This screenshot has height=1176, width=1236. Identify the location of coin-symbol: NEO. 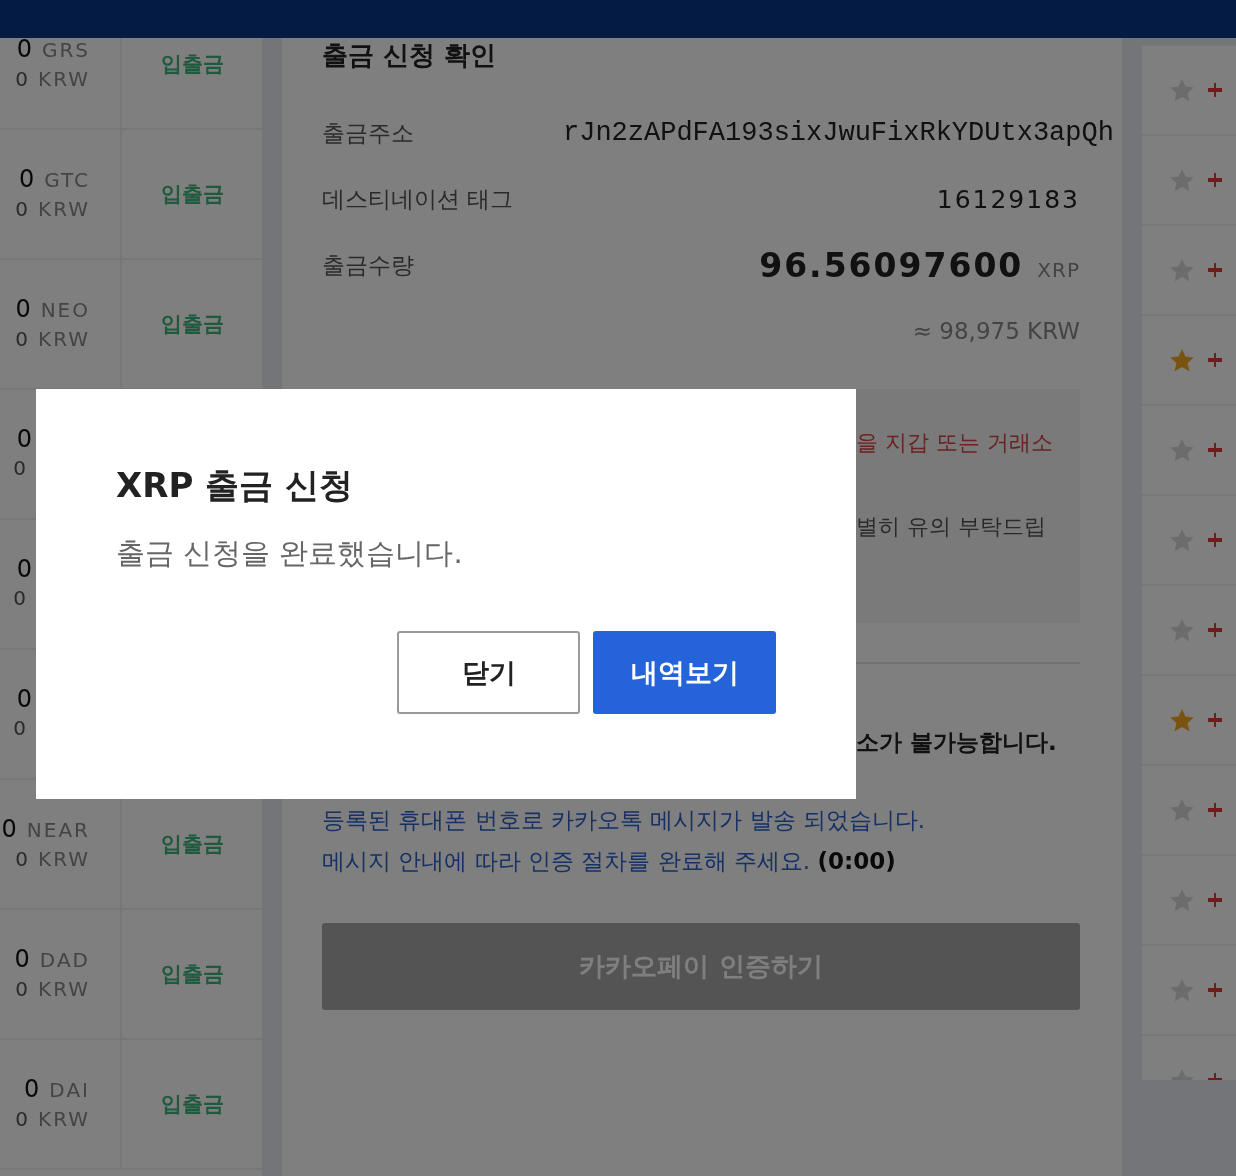
(65, 310).